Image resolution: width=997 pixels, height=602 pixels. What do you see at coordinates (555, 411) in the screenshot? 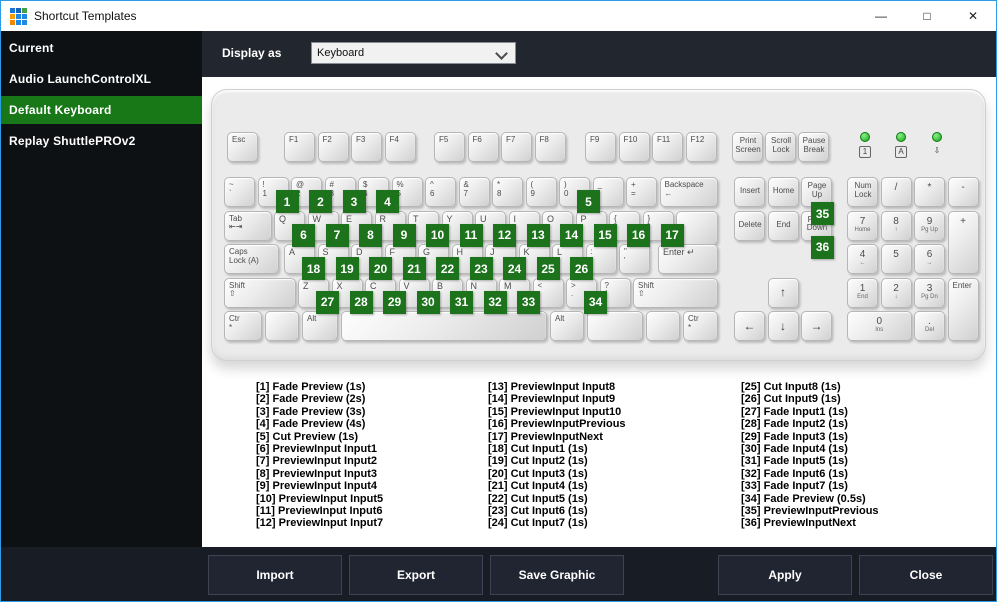
I see `legend-entry: [15] PreviewInput Input10` at bounding box center [555, 411].